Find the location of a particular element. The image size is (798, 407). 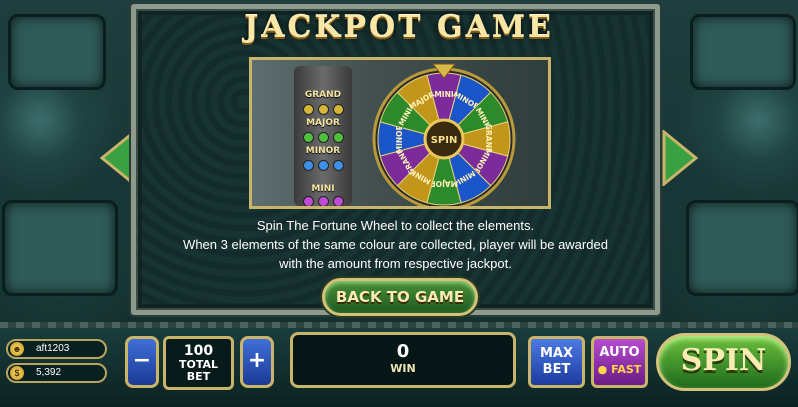

username-display: ☻ aft1203 is located at coordinates (56, 349).